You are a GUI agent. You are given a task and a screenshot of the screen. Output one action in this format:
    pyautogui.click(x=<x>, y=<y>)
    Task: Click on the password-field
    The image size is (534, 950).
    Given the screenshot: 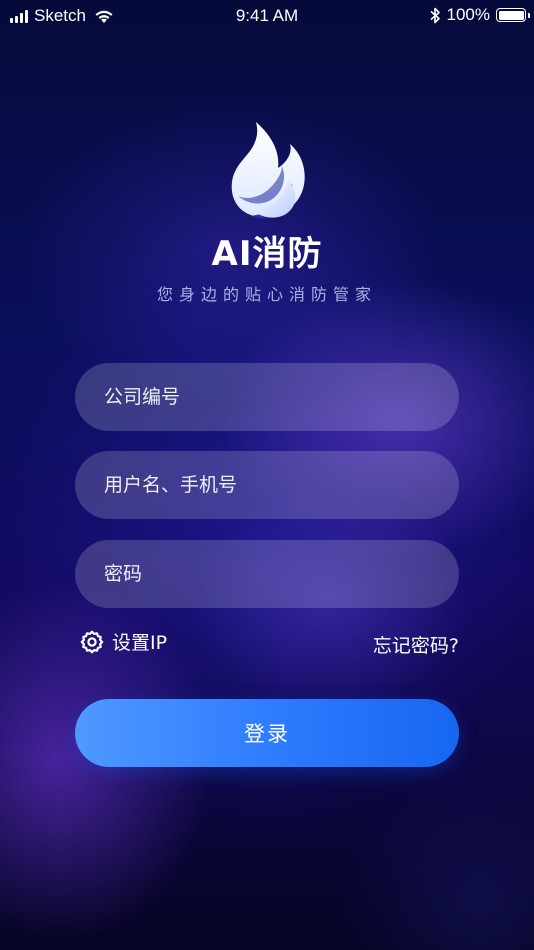 What is the action you would take?
    pyautogui.click(x=267, y=574)
    